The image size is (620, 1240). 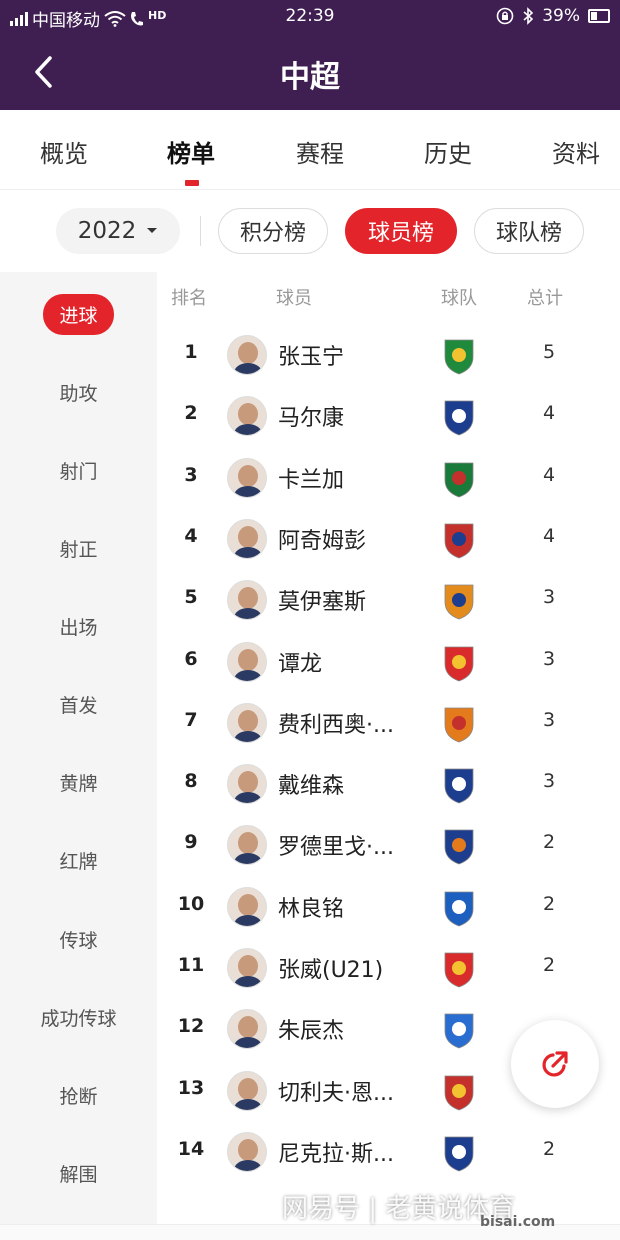 I want to click on rank-cell: 6, so click(x=191, y=658).